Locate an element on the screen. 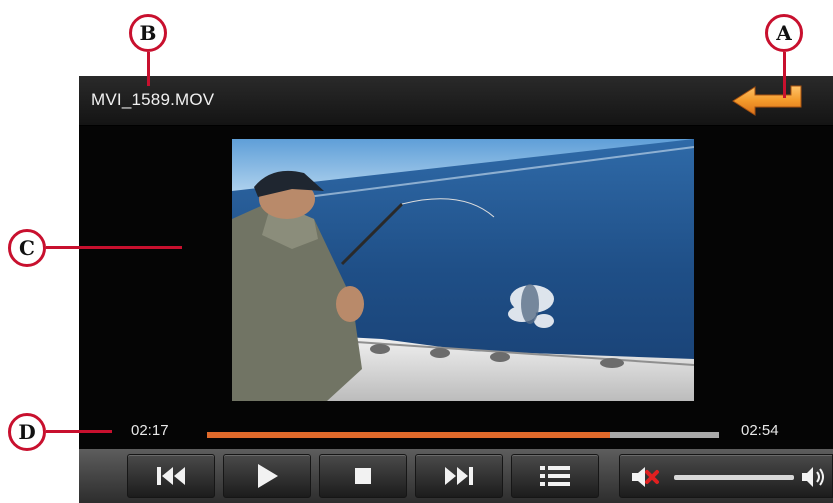 The image size is (833, 503). callout-d-label: D is located at coordinates (27, 432).